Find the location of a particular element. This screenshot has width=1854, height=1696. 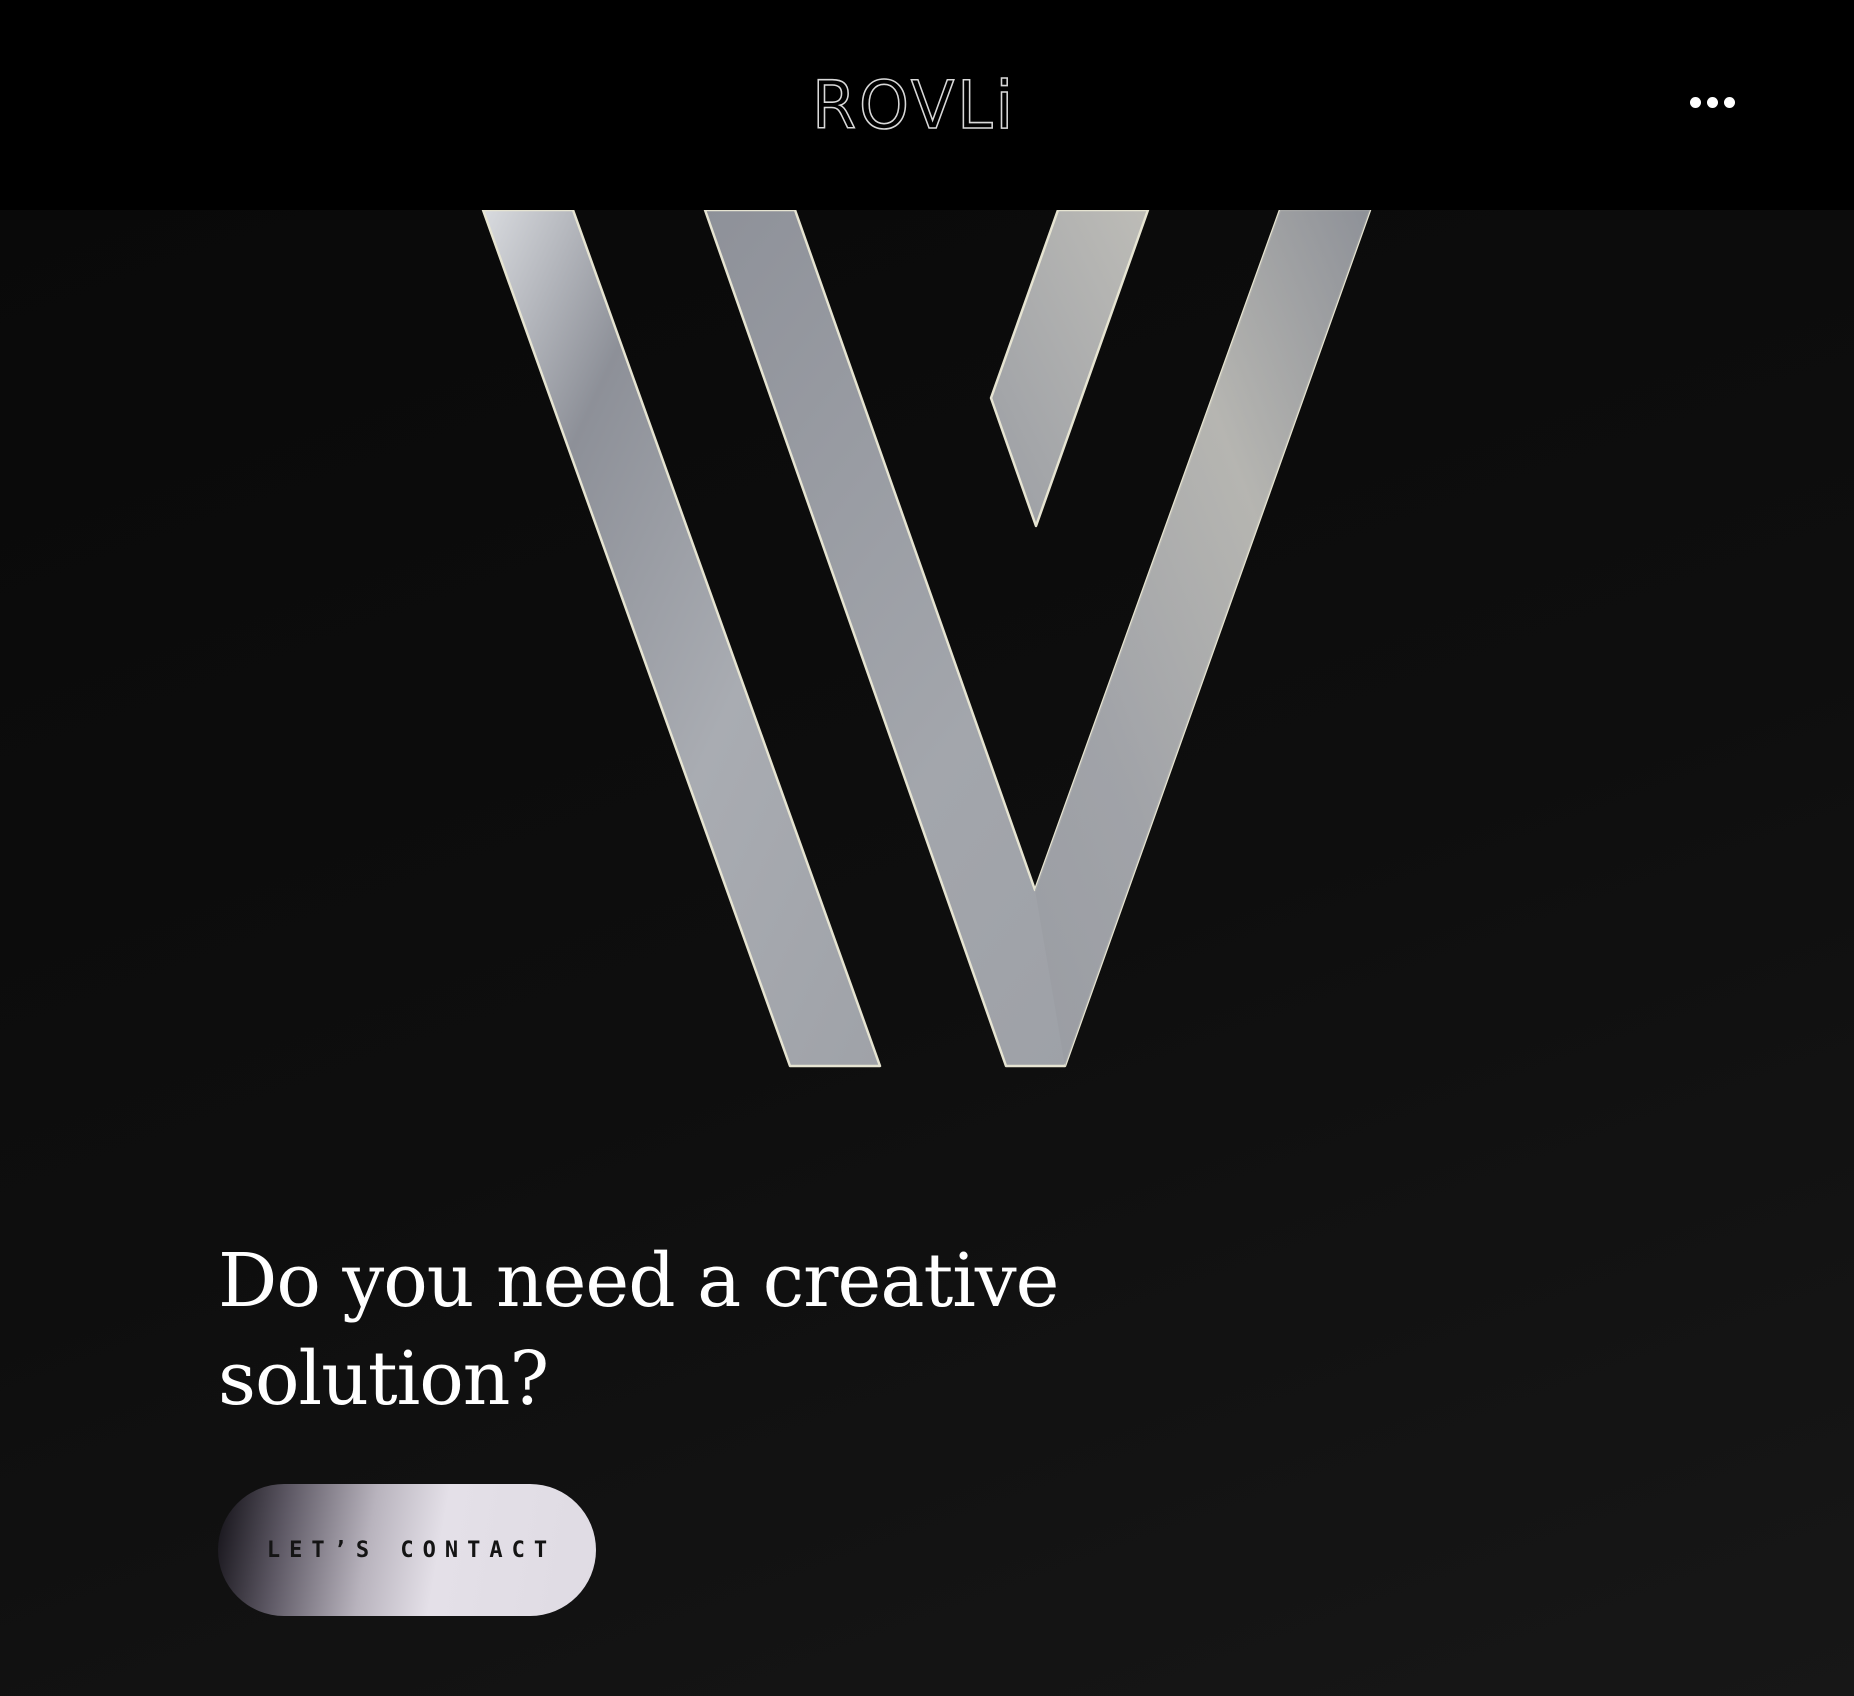

emblem-inner-stripe is located at coordinates (1069, 369).